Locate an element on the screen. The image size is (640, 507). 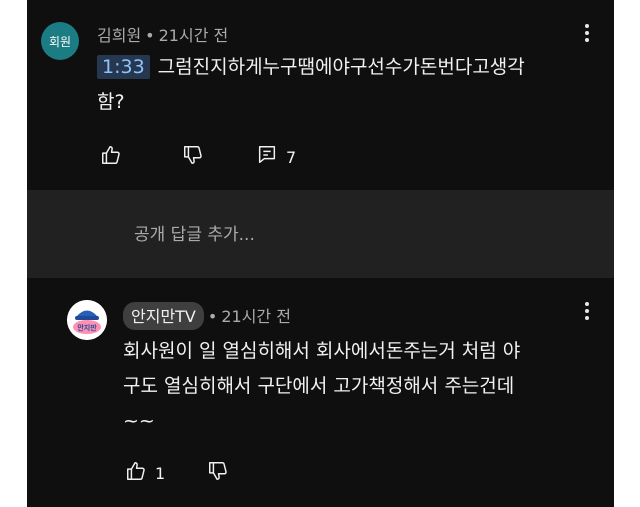
channel-logo-icon: 안지만 is located at coordinates (87, 320).